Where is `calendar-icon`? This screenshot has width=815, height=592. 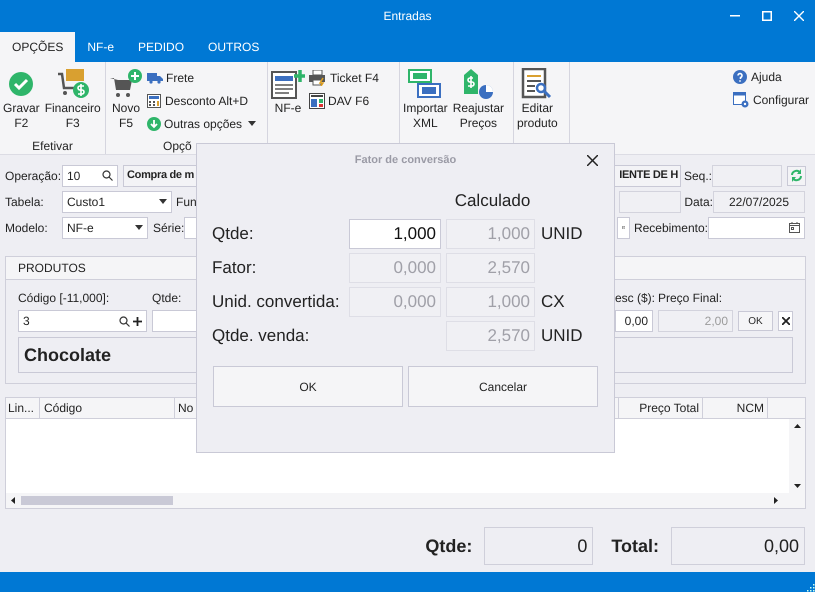
calendar-icon is located at coordinates (794, 227).